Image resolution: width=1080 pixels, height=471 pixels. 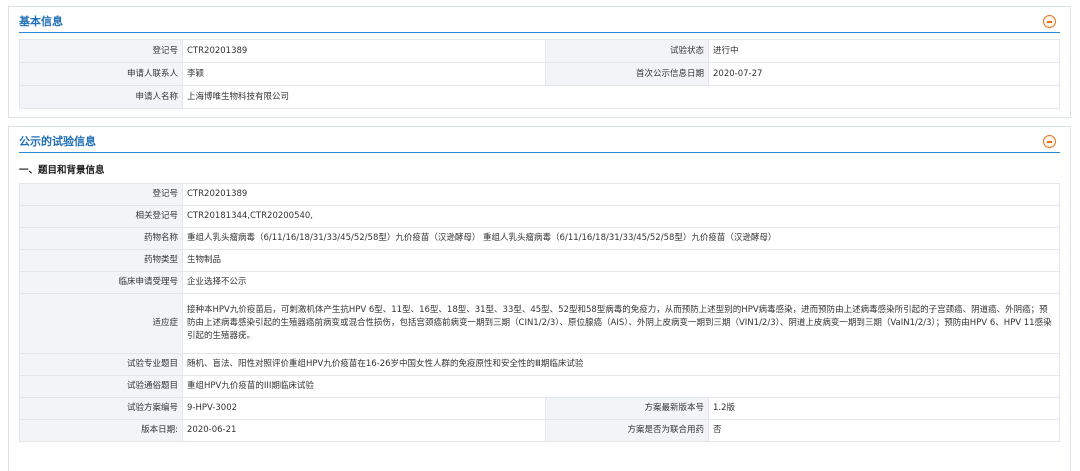 What do you see at coordinates (884, 74) in the screenshot?
I see `first-pub-date-value: 2020-07-27` at bounding box center [884, 74].